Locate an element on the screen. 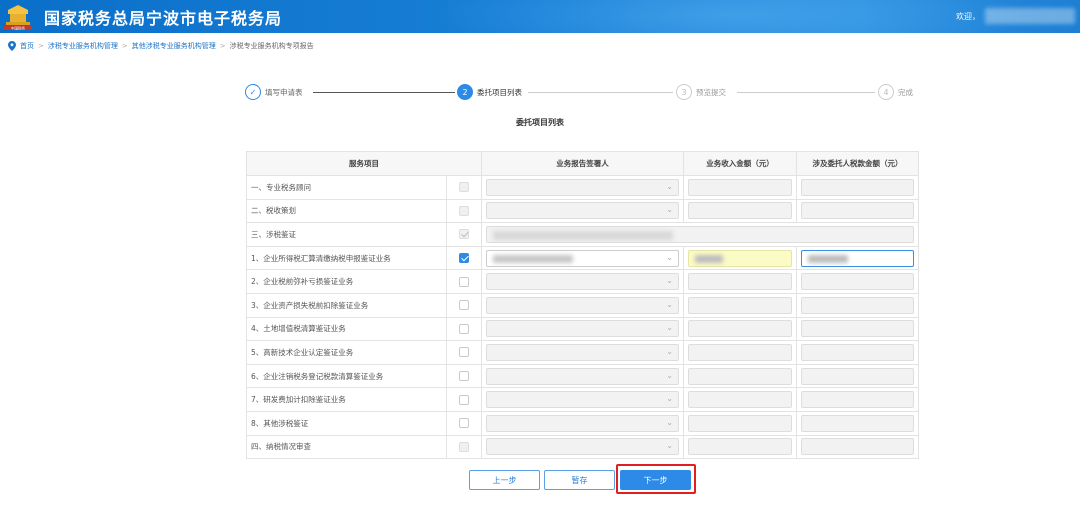 The image size is (1080, 508). check-icon: ✓ is located at coordinates (253, 92).